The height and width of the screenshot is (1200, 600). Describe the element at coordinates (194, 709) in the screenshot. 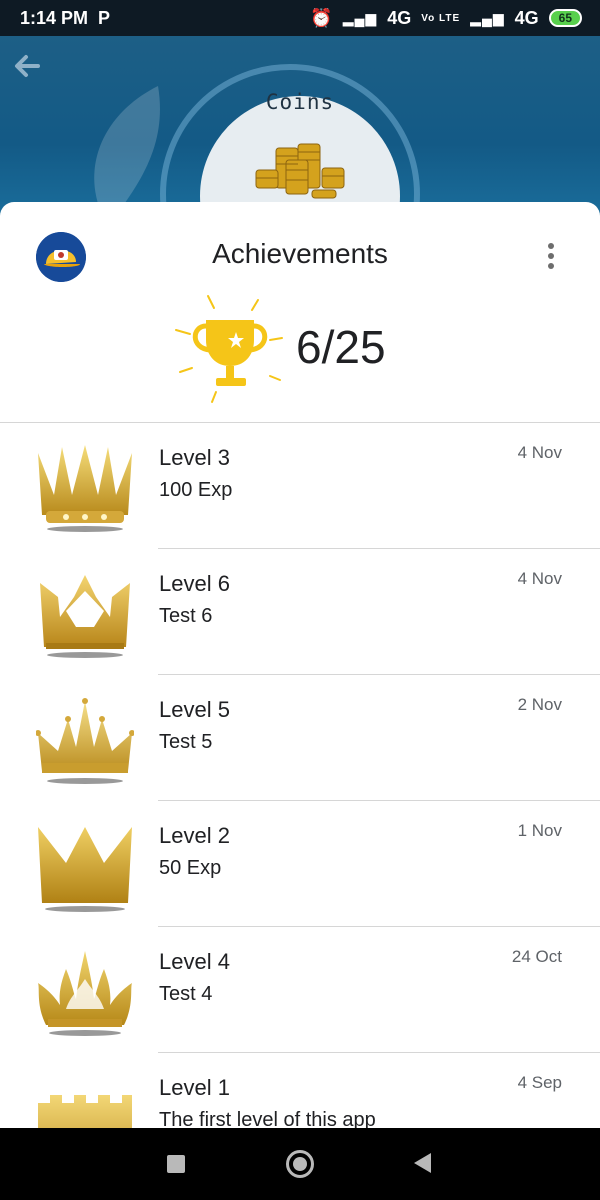

I see `achievement-title: Level 5` at that location.